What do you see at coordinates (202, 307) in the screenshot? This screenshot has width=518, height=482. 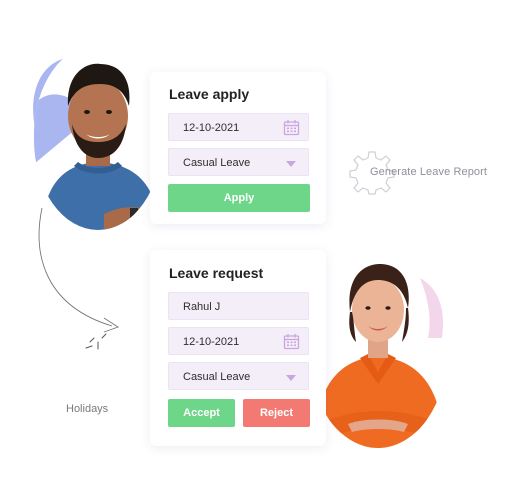 I see `employee-name-value: Rahul J` at bounding box center [202, 307].